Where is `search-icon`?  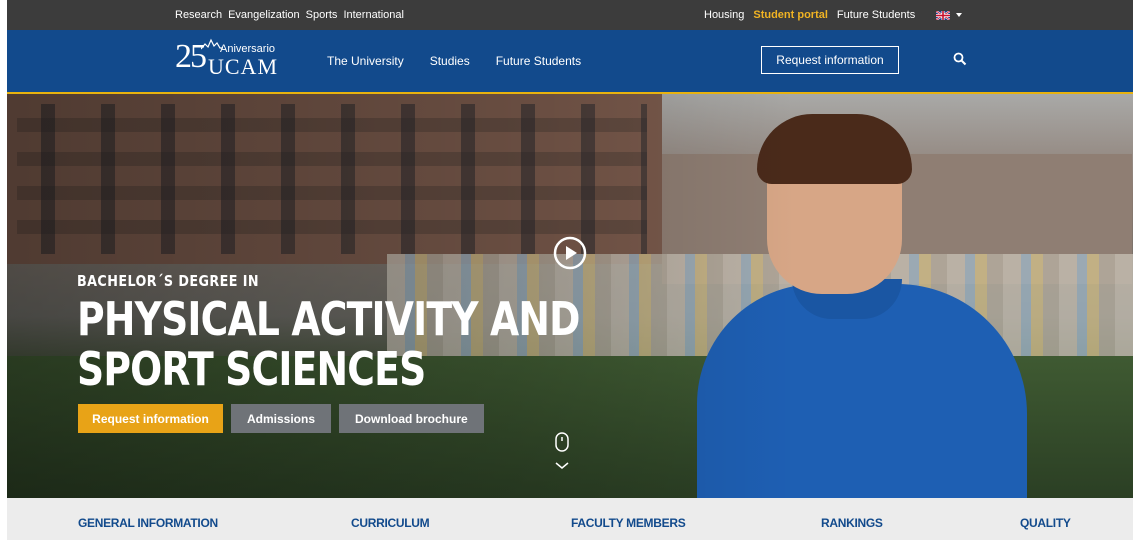
search-icon is located at coordinates (960, 59).